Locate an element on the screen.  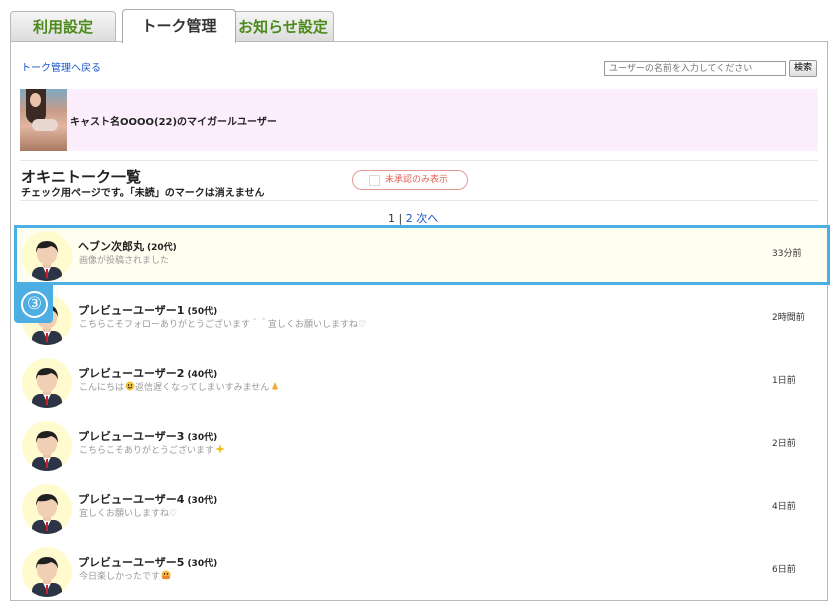
next-page-link: 次へ is located at coordinates (427, 218).